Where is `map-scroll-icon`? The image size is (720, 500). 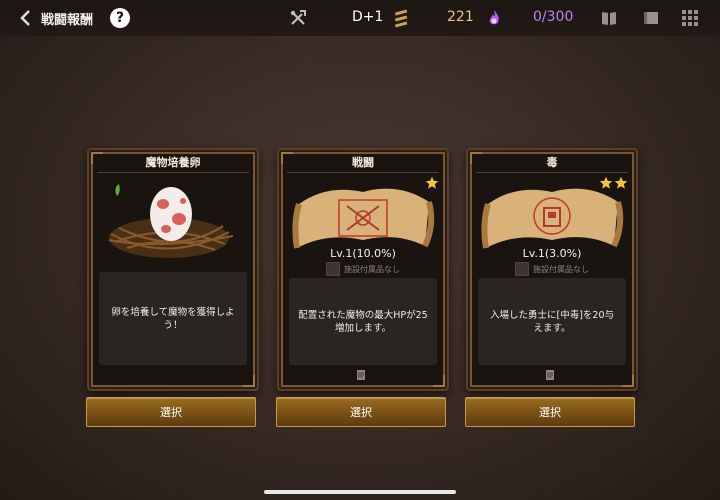
map-scroll-icon is located at coordinates (651, 18).